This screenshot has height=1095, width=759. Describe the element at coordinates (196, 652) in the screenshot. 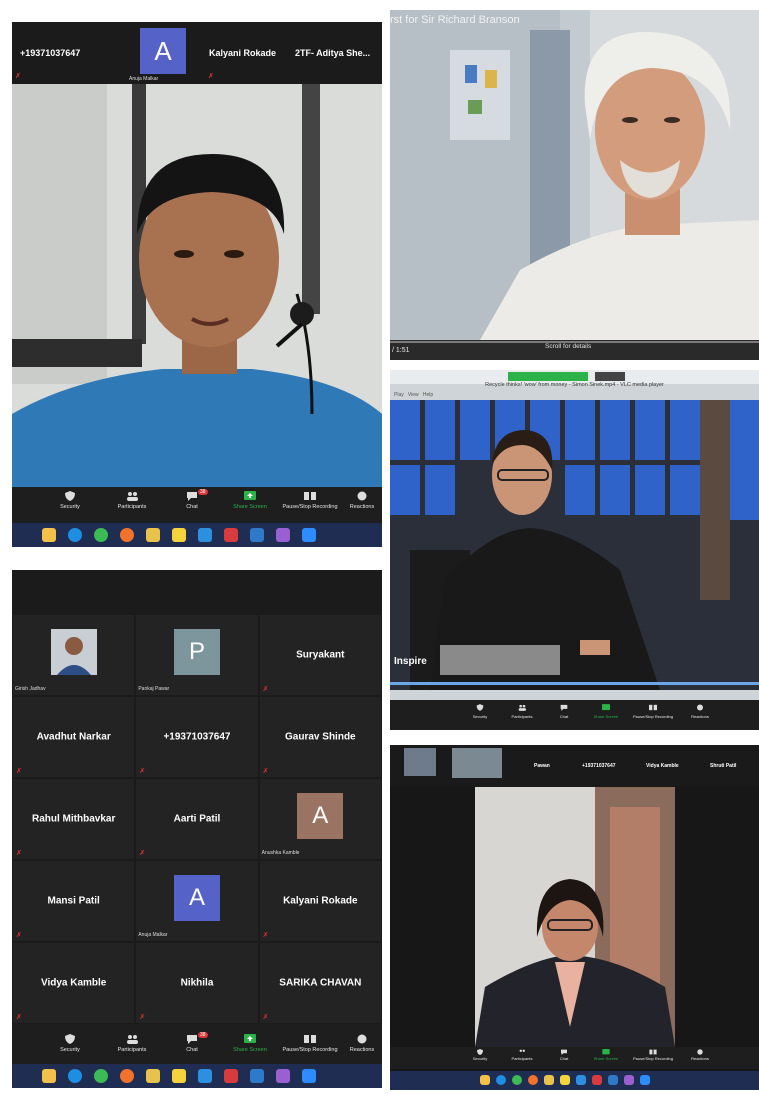

I see `avatar: P` at that location.